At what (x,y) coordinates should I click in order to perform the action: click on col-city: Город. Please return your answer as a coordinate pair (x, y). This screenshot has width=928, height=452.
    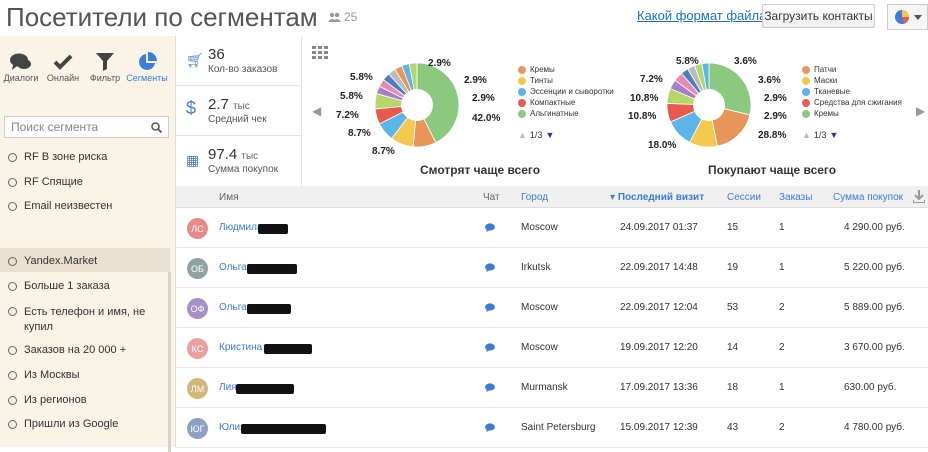
    Looking at the image, I should click on (534, 197).